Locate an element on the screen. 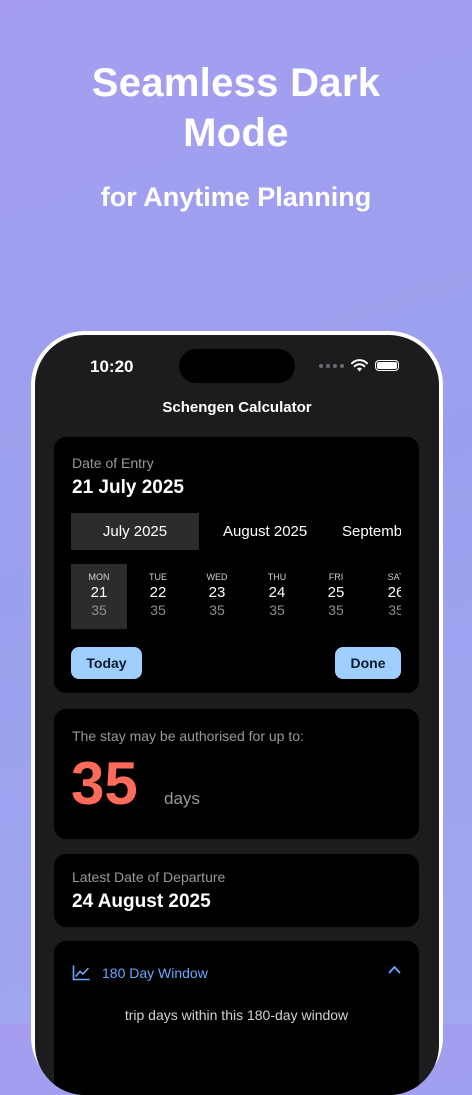 This screenshot has width=472, height=1095. month-tab-july: July 2025 is located at coordinates (135, 531).